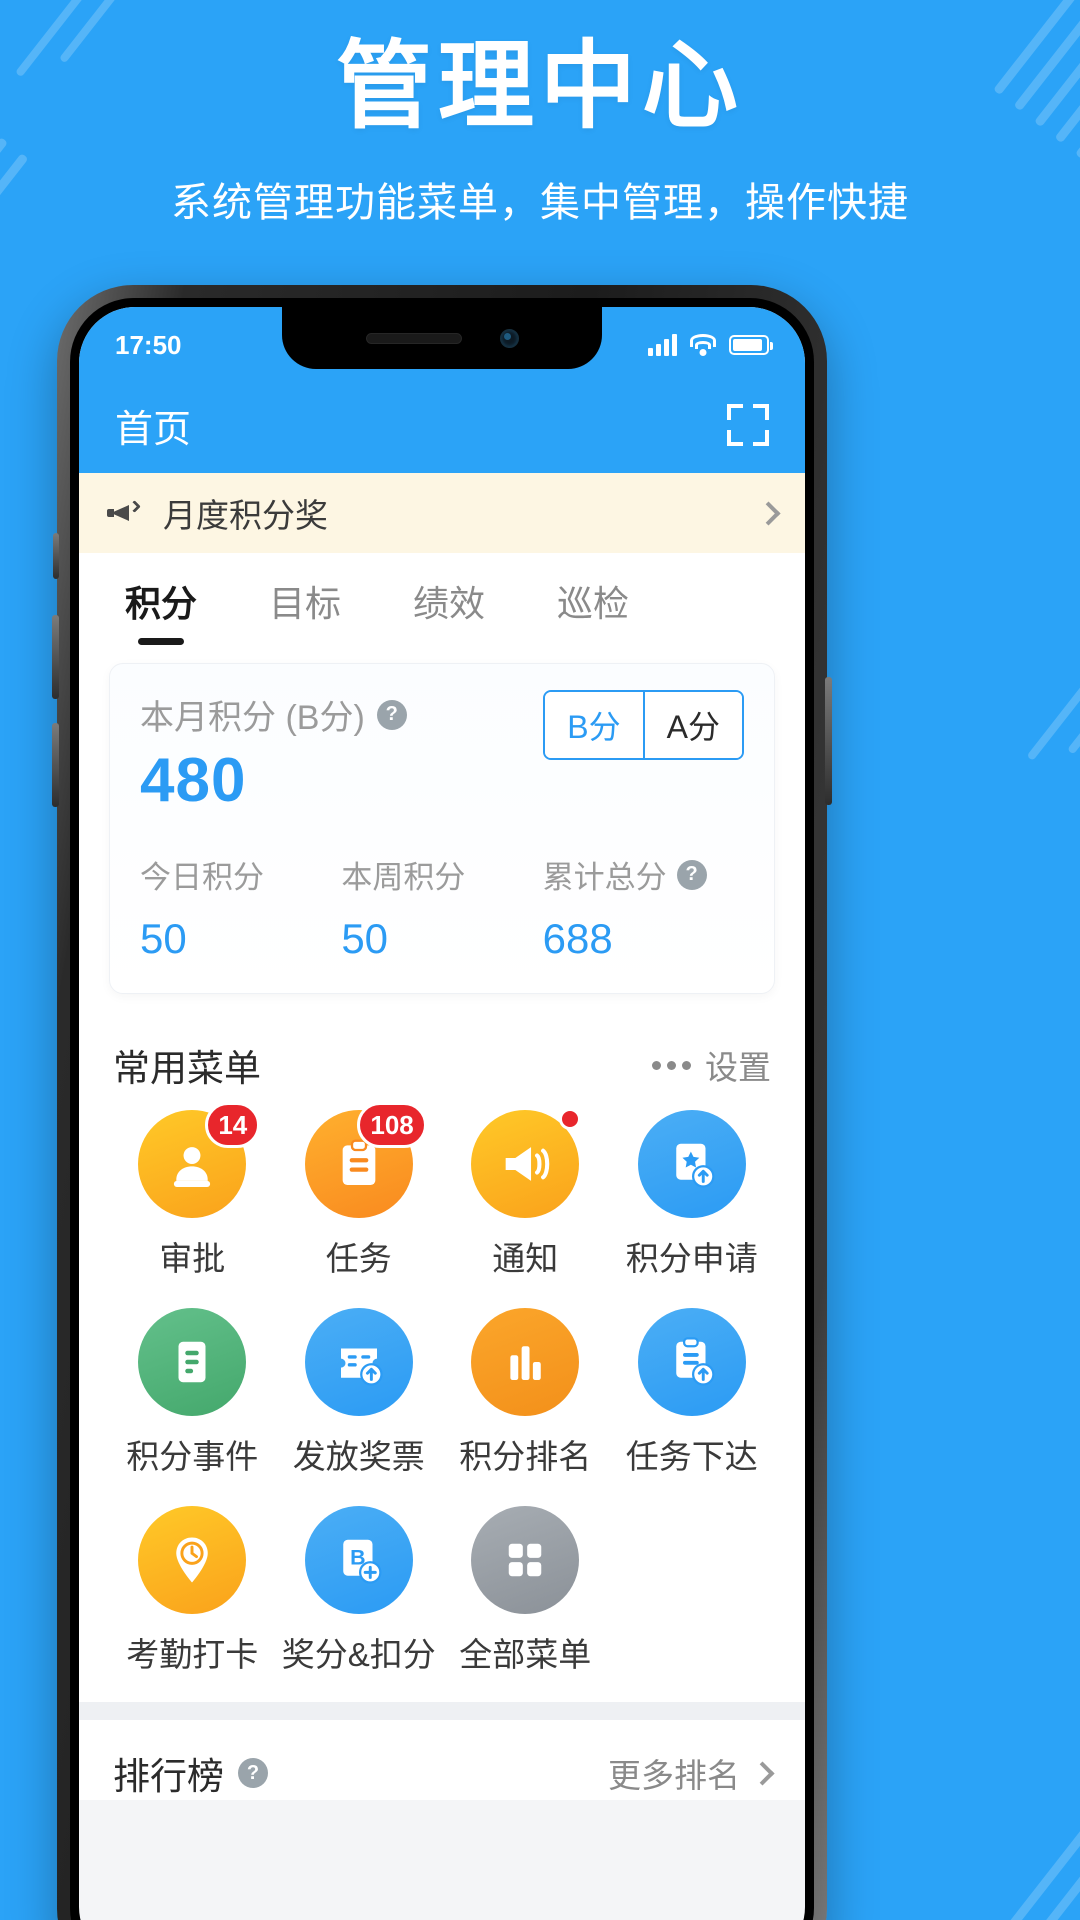 Image resolution: width=1080 pixels, height=1920 pixels. Describe the element at coordinates (570, 1119) in the screenshot. I see `notification-dot` at that location.